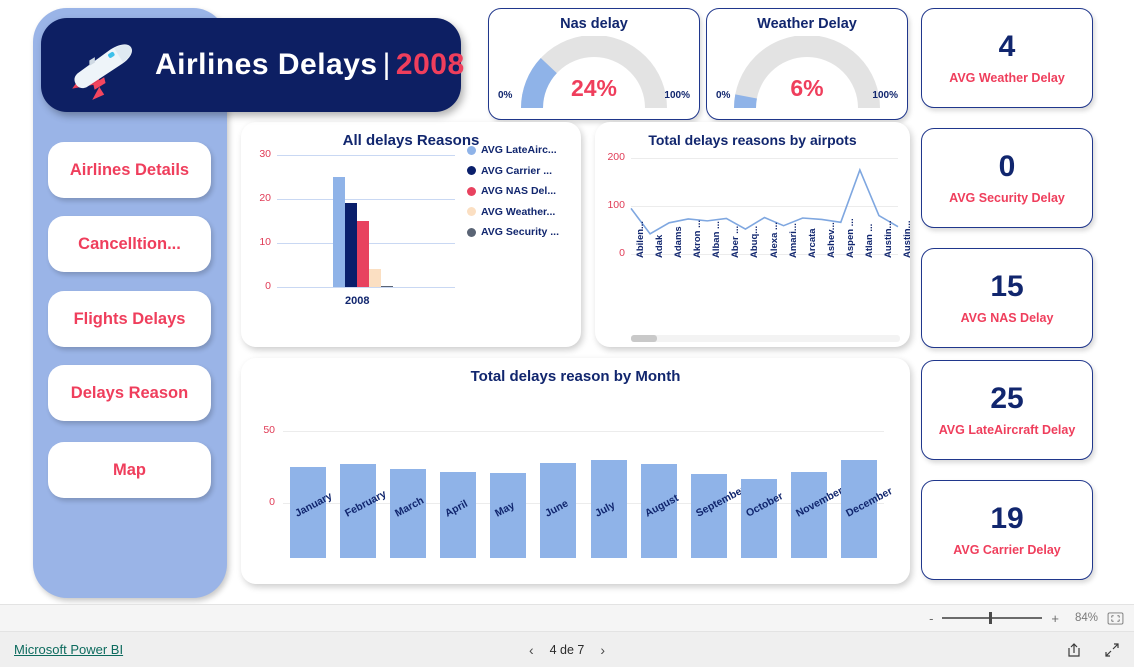 The height and width of the screenshot is (667, 1134). Describe the element at coordinates (812, 243) in the screenshot. I see `chart-x-axis-tick: Arcata` at that location.